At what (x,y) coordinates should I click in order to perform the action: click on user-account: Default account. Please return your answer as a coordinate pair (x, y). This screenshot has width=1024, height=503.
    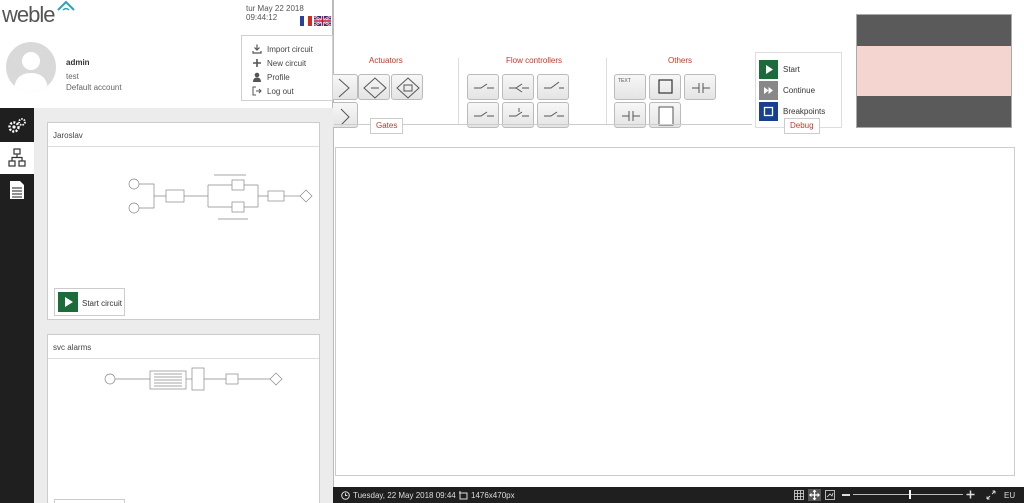
    Looking at the image, I should click on (94, 87).